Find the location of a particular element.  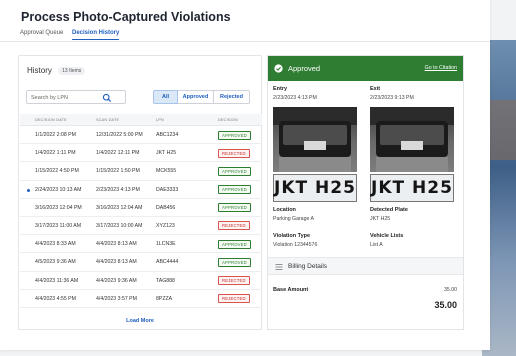

lpn-cell: ABC4444 is located at coordinates (167, 262).